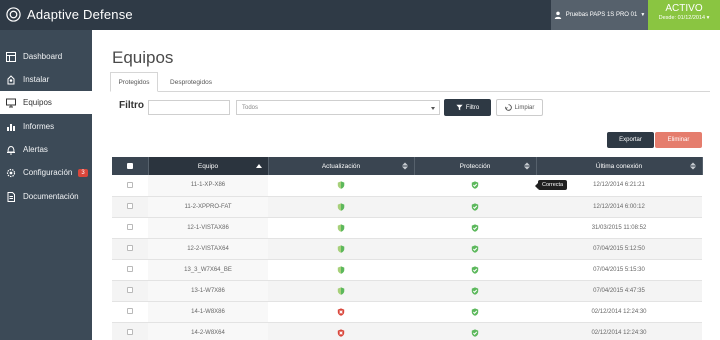 This screenshot has height=340, width=720. Describe the element at coordinates (599, 15) in the screenshot. I see `user-menu: Pruebas PAPS 1S PRO 01 ▼` at that location.